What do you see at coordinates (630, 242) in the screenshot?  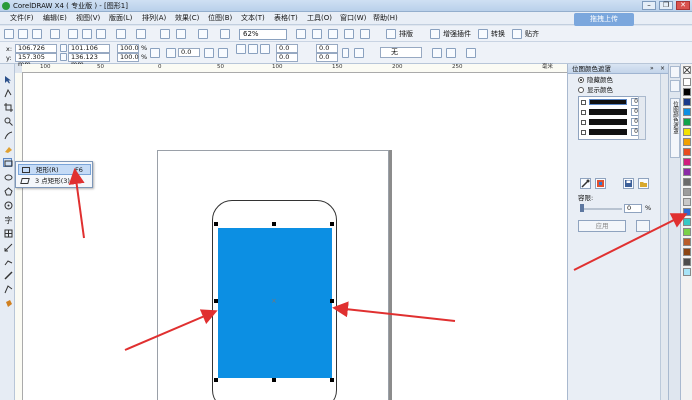 I see `arrow-to-palette` at bounding box center [630, 242].